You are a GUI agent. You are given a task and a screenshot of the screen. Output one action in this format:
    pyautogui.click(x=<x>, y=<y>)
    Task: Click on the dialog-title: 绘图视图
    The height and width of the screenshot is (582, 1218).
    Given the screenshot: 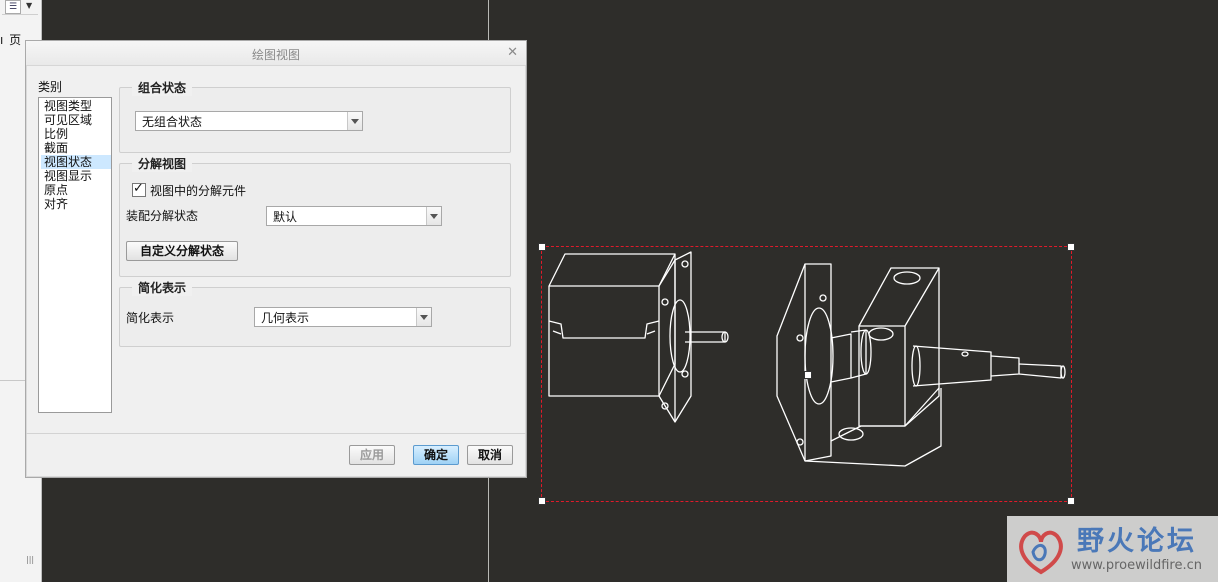 What is the action you would take?
    pyautogui.click(x=275, y=55)
    